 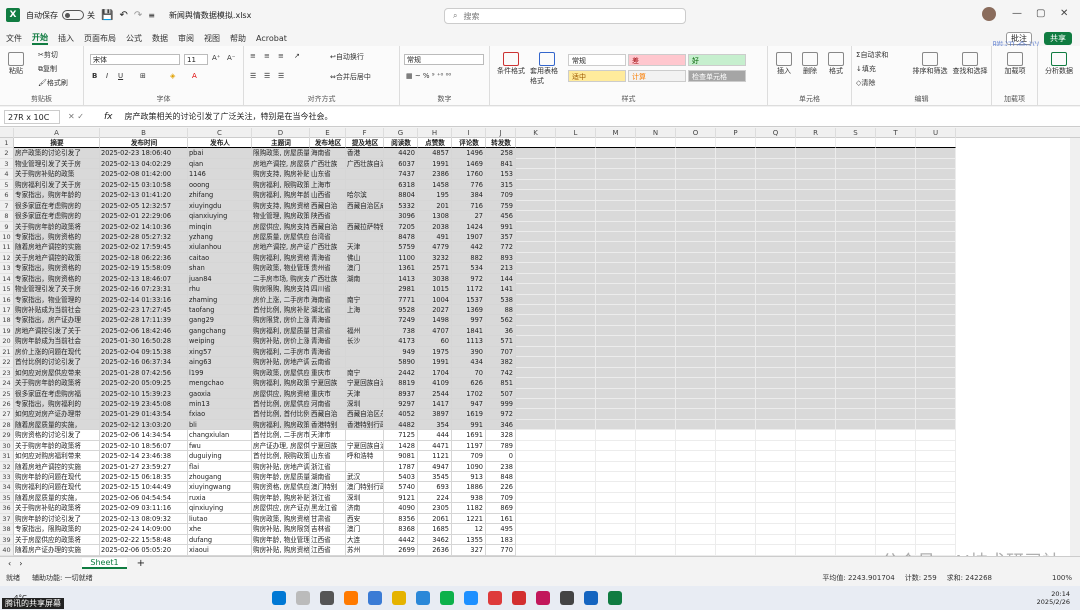 I want to click on cell: 9081, so click(x=401, y=456).